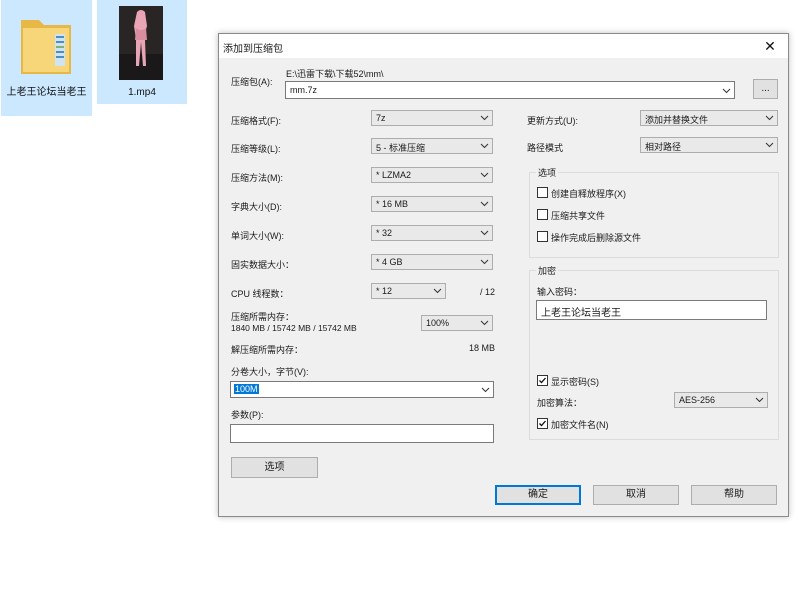 This screenshot has width=800, height=597. Describe the element at coordinates (596, 238) in the screenshot. I see `delete-after-label: 操作完成后删除源文件` at that location.